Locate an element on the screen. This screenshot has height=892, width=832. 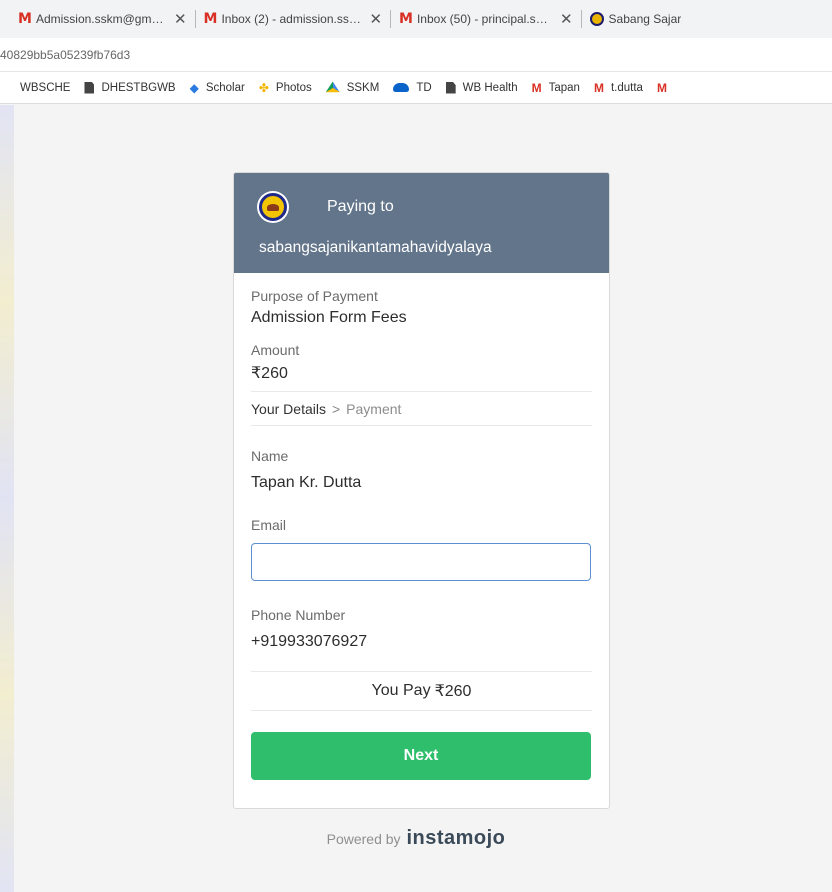
bookmark-wb-health: WB Health is located at coordinates (481, 87).